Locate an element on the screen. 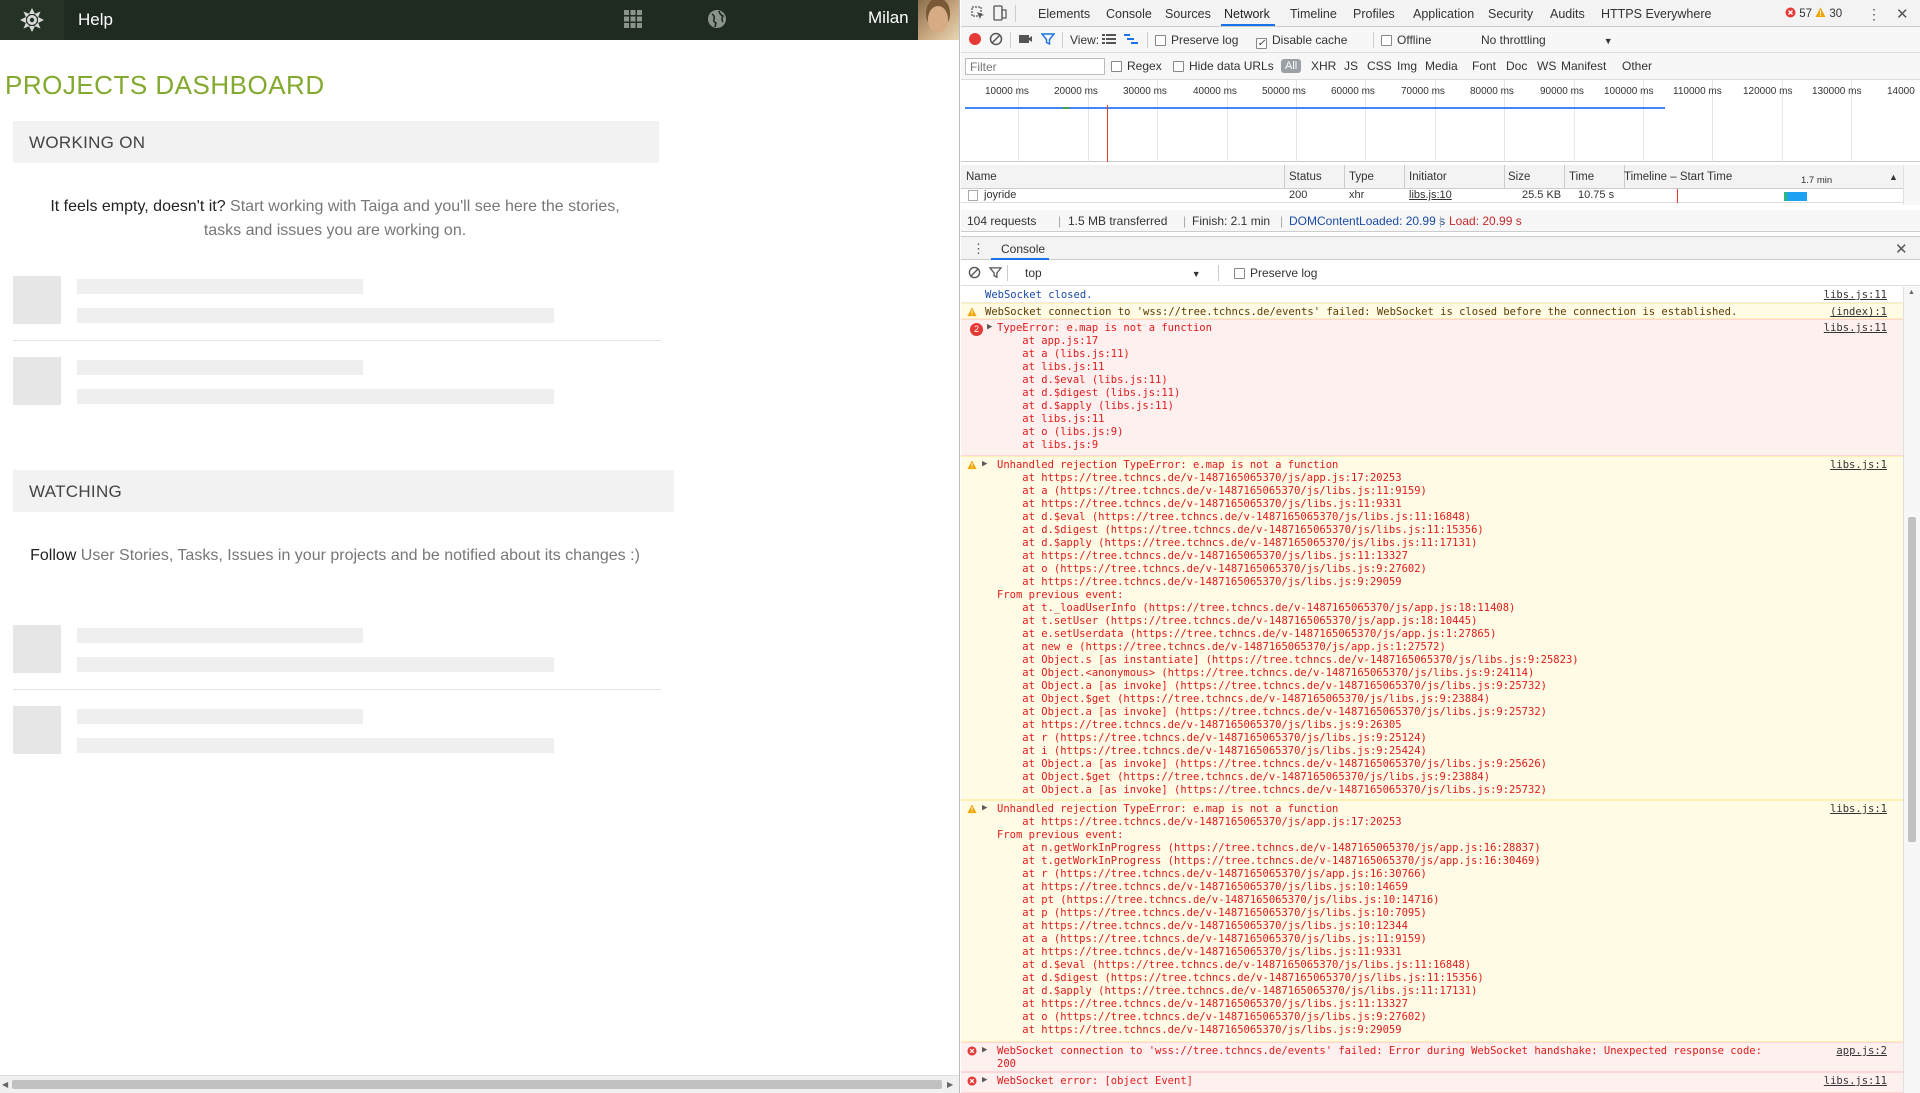  globe-icon is located at coordinates (717, 20).